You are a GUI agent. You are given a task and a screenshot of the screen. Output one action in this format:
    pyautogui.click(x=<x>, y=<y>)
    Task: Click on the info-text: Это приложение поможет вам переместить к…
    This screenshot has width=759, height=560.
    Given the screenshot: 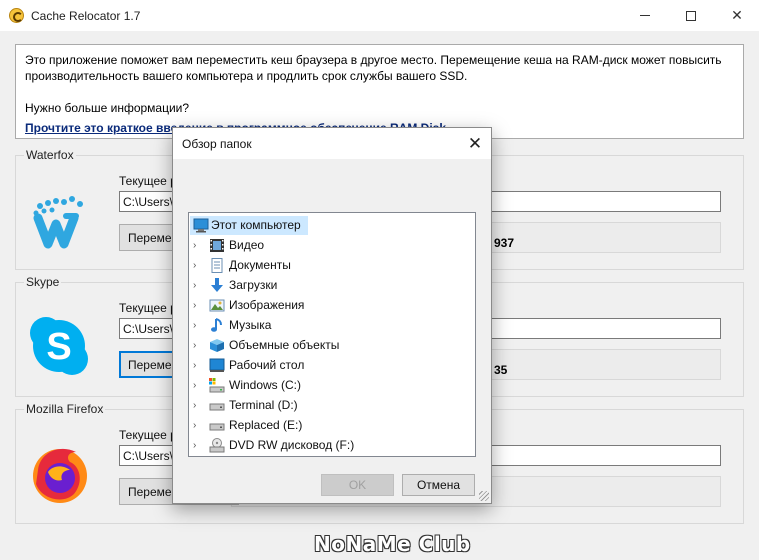 What is the action you would take?
    pyautogui.click(x=373, y=68)
    